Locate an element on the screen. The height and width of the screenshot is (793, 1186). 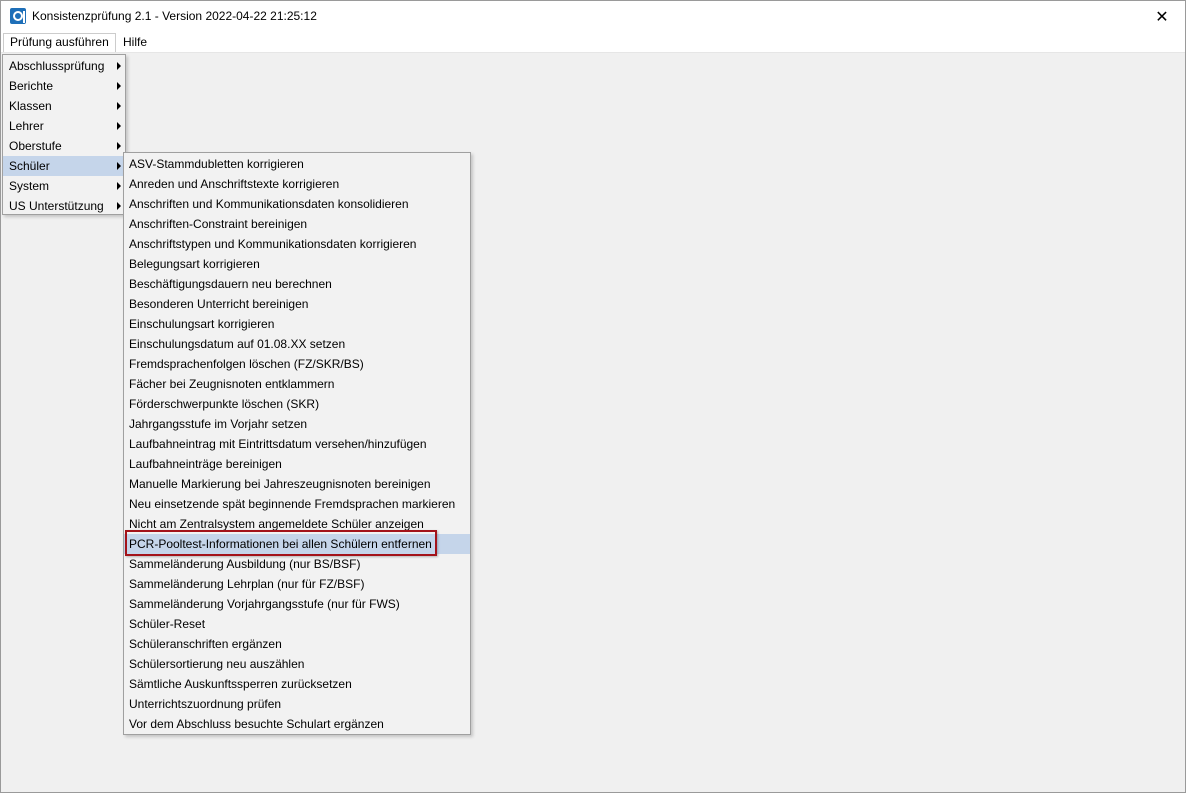
menu-item-label: Berichte is located at coordinates (31, 86).